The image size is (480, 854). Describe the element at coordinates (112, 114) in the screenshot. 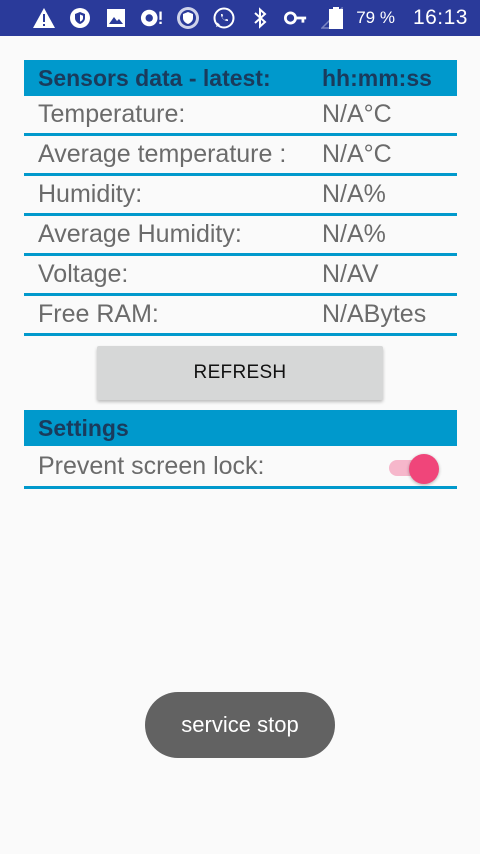

I see `sensor-label: Temperature:` at that location.